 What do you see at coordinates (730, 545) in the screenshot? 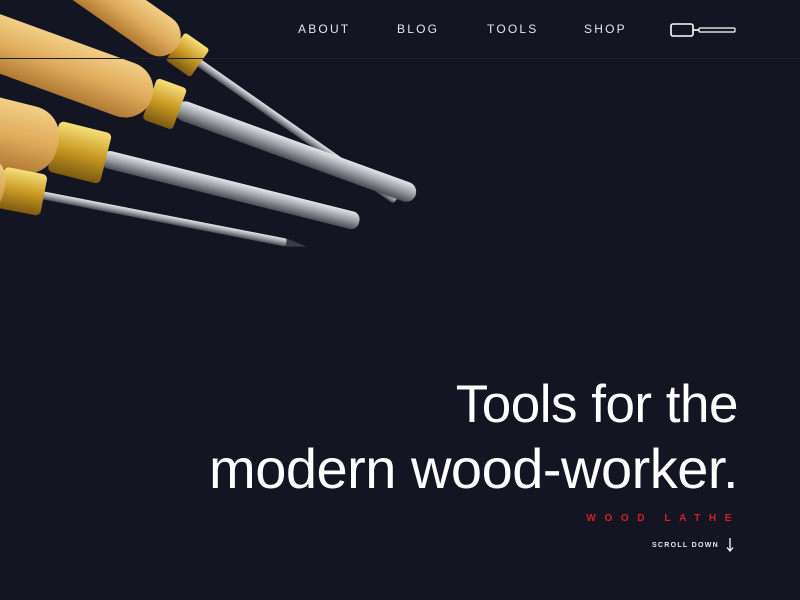
I see `arrow-down-icon` at bounding box center [730, 545].